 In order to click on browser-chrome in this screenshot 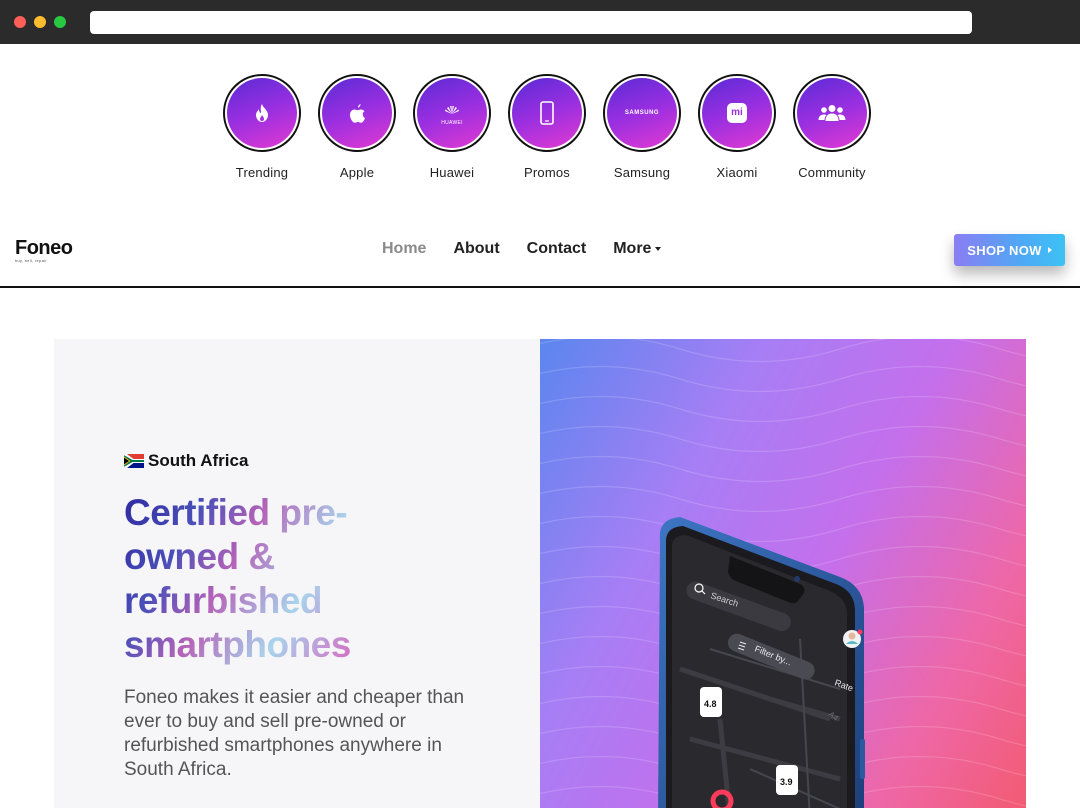, I will do `click(540, 22)`.